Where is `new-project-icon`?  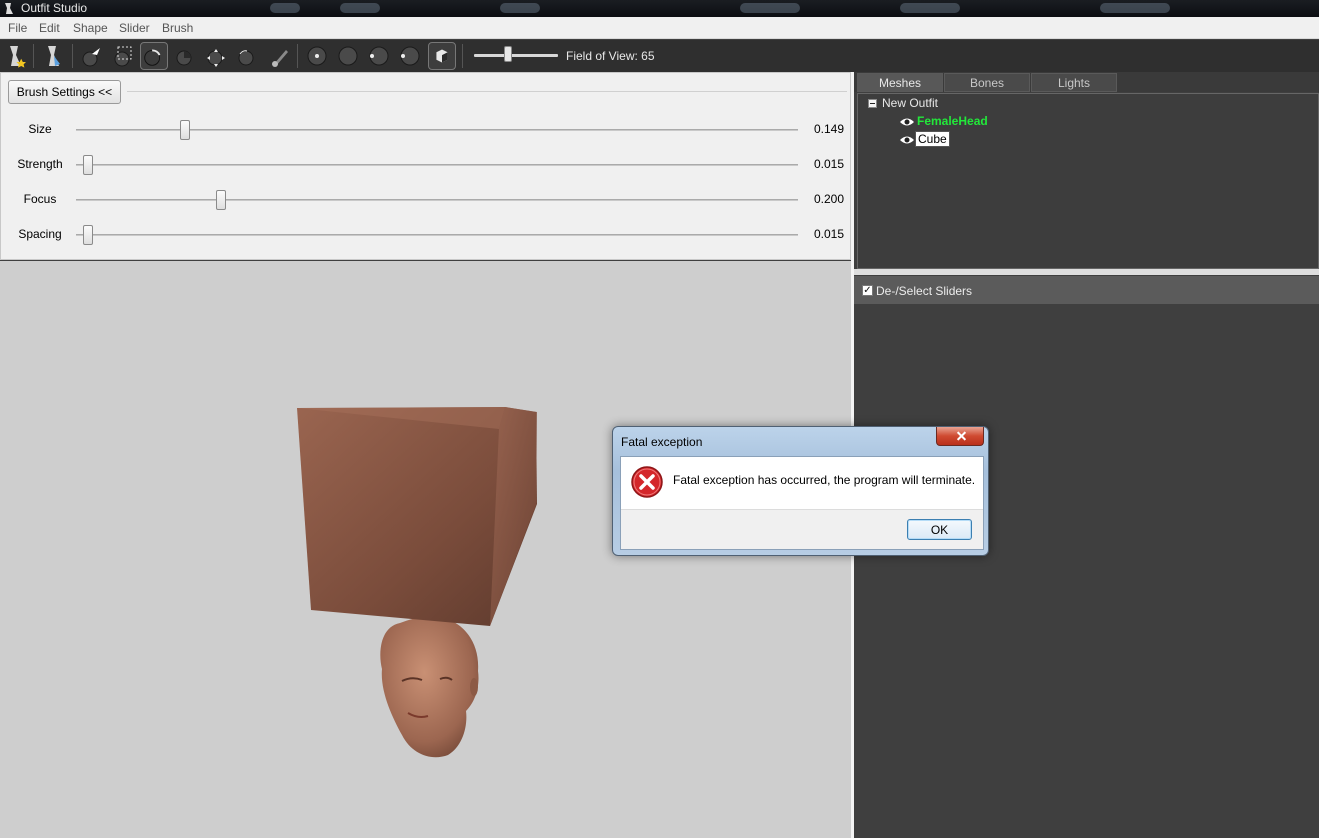 new-project-icon is located at coordinates (16, 56).